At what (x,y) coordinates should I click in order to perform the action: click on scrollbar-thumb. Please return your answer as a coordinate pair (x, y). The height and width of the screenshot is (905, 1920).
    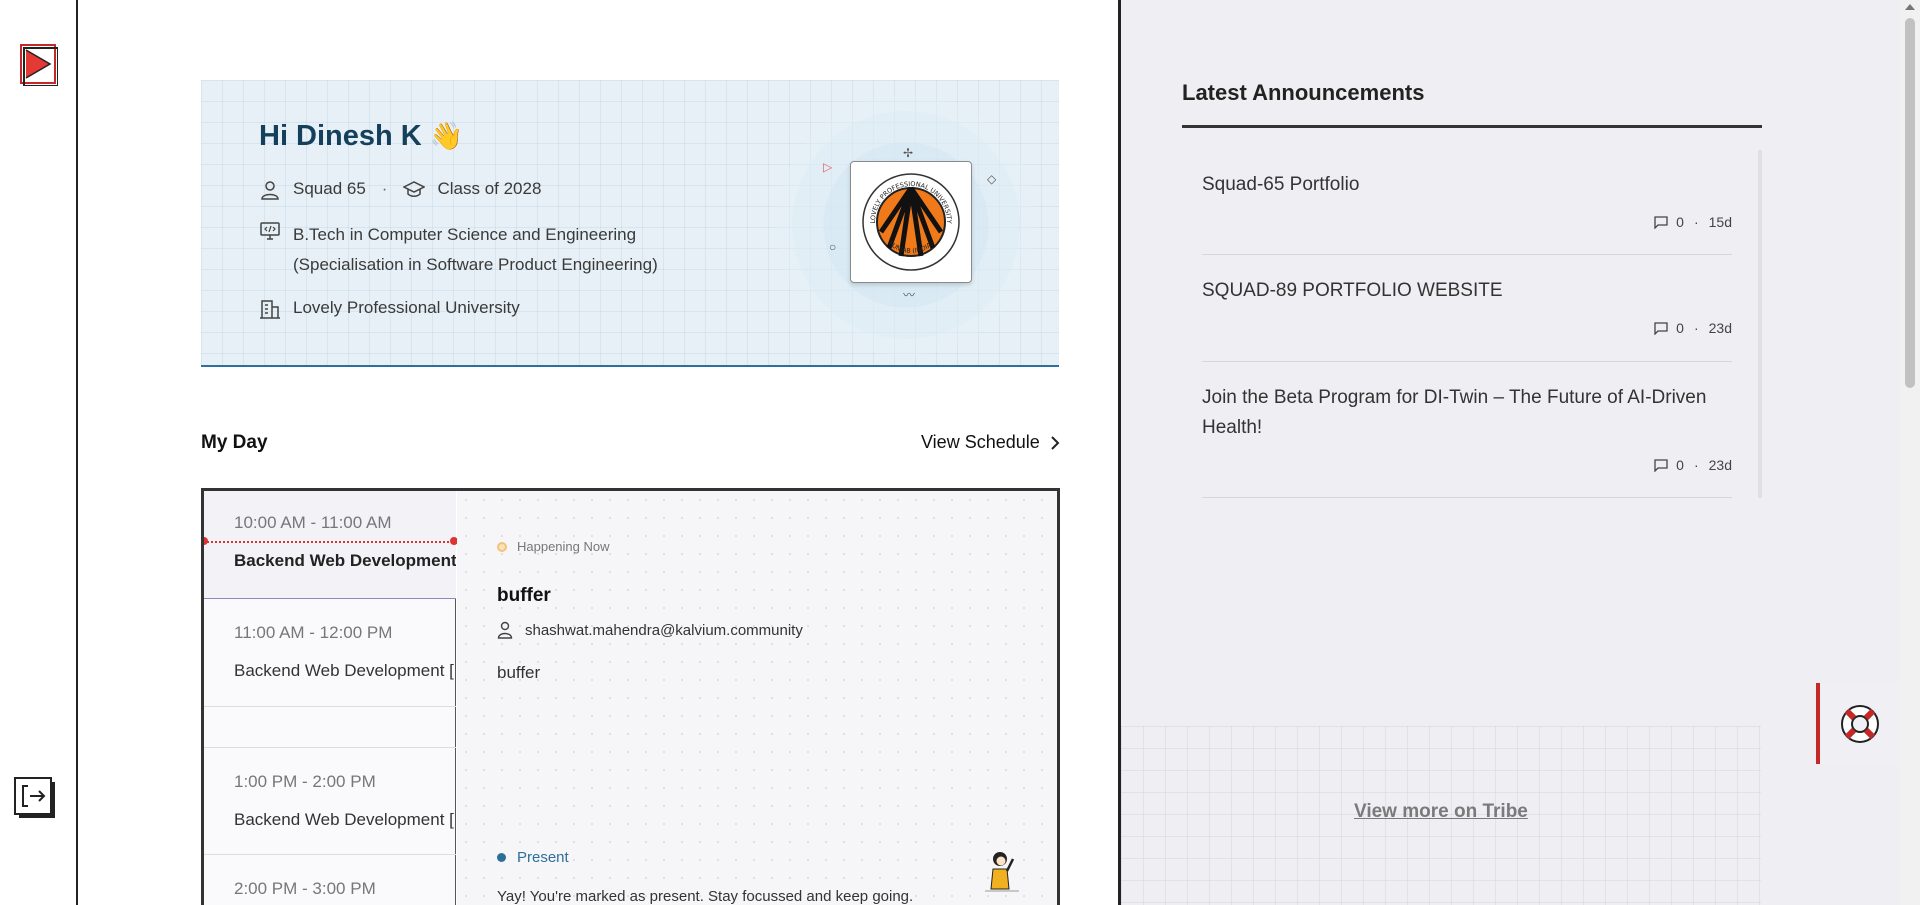
    Looking at the image, I should click on (1910, 203).